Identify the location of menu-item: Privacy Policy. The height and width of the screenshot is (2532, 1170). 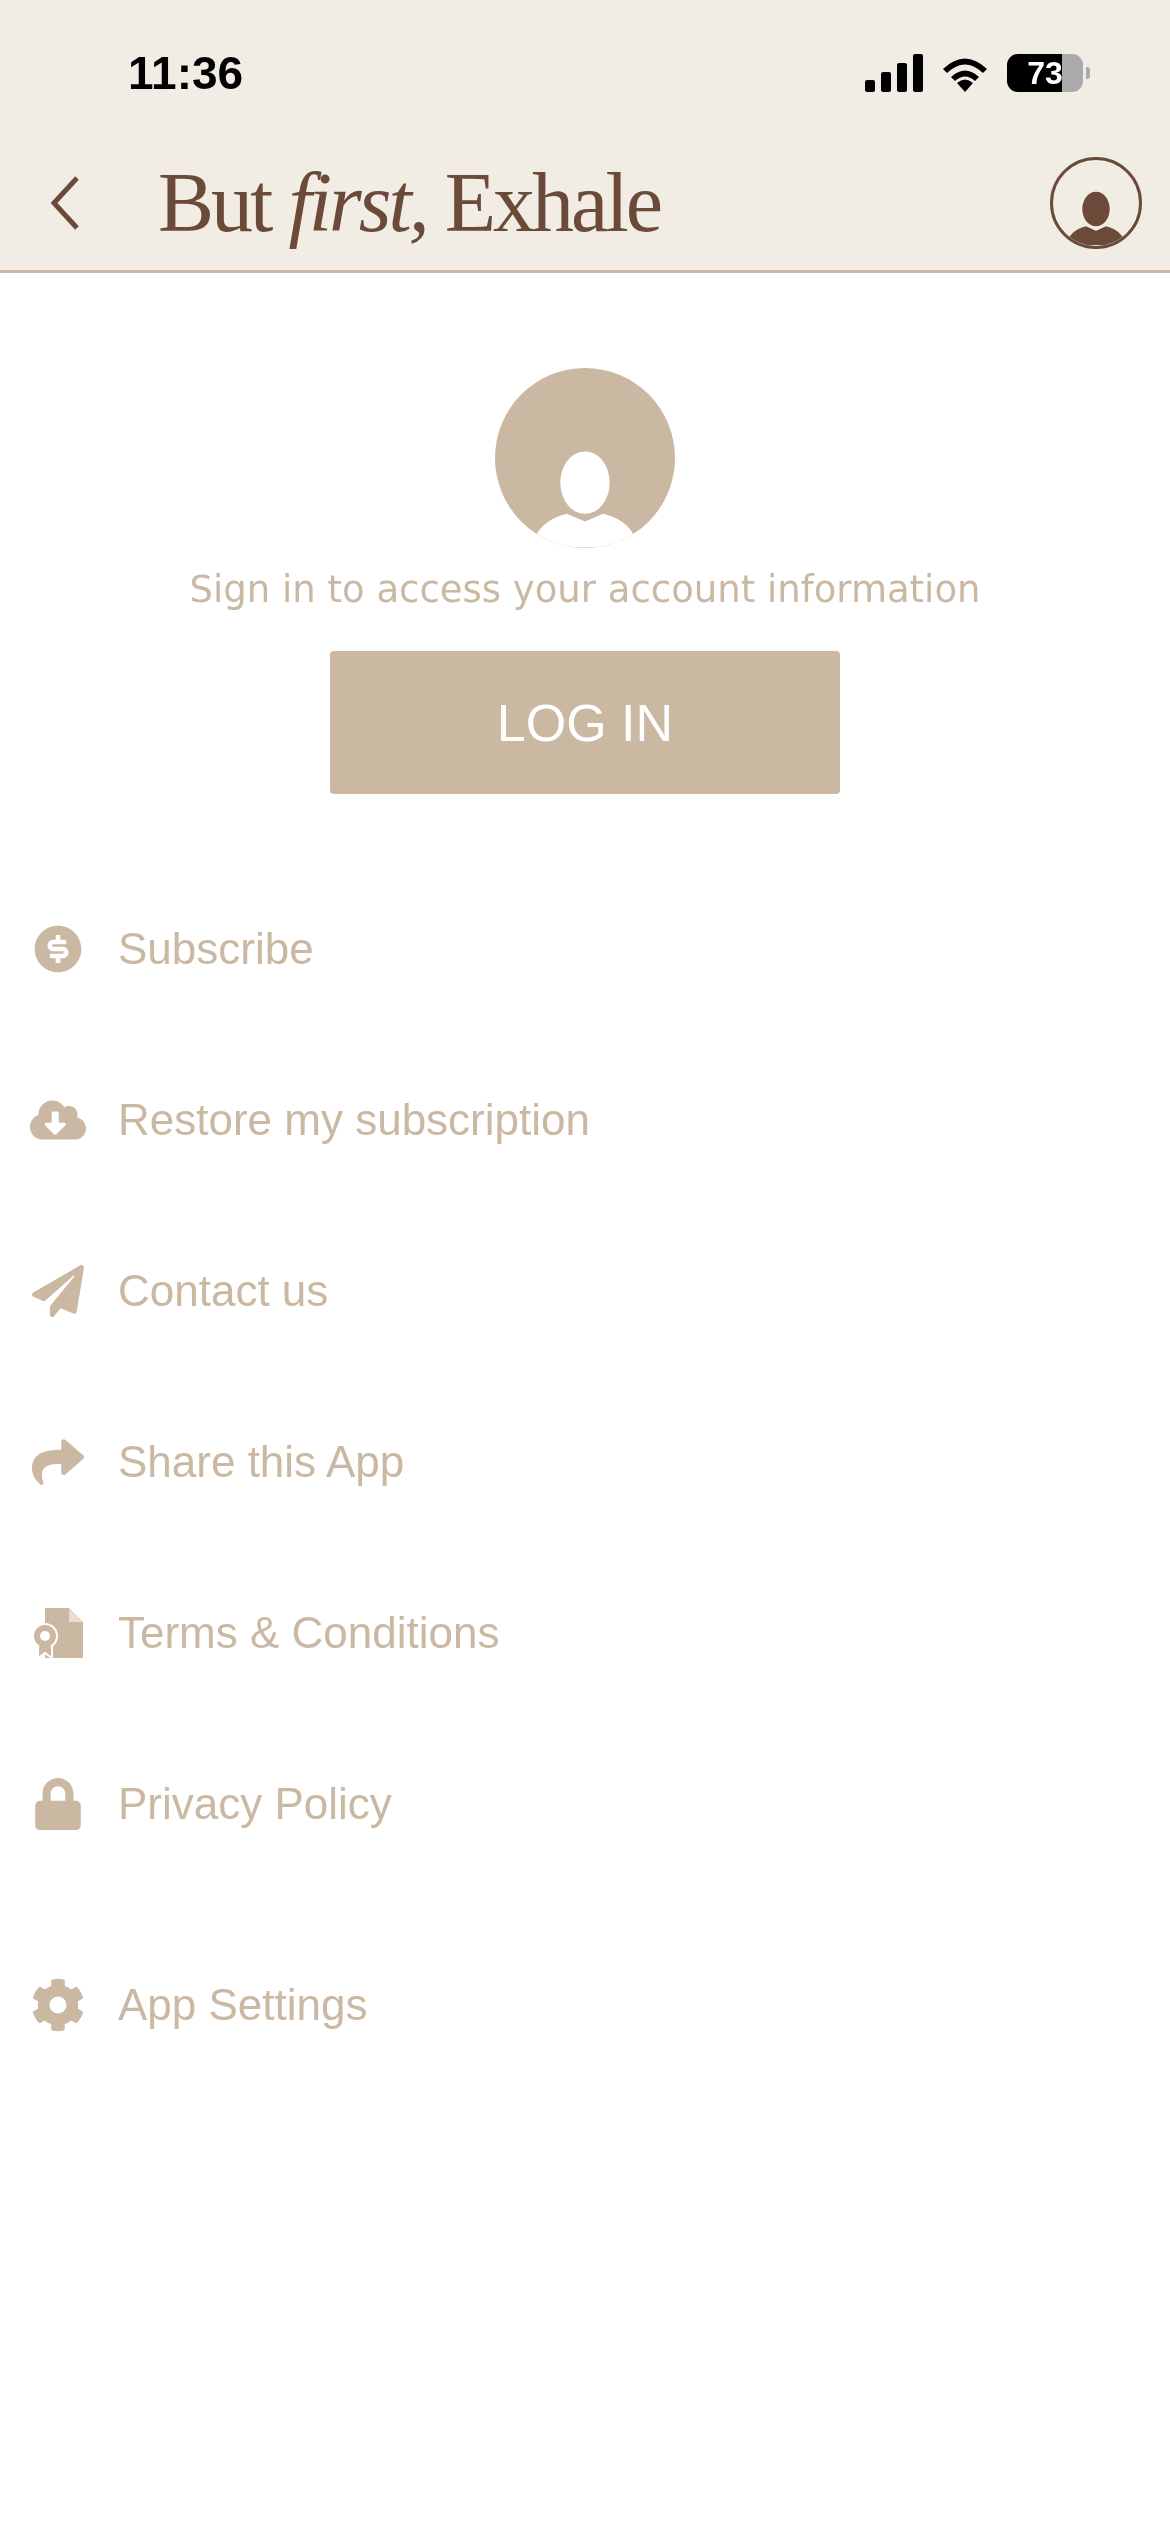
(211, 1804).